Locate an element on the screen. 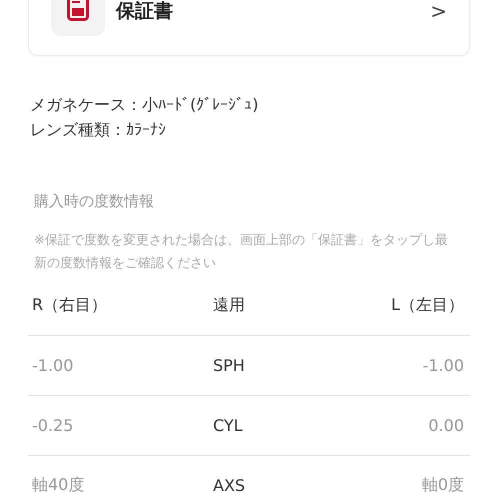 This screenshot has width=498, height=498. table-cell: 軸40度 is located at coordinates (58, 485).